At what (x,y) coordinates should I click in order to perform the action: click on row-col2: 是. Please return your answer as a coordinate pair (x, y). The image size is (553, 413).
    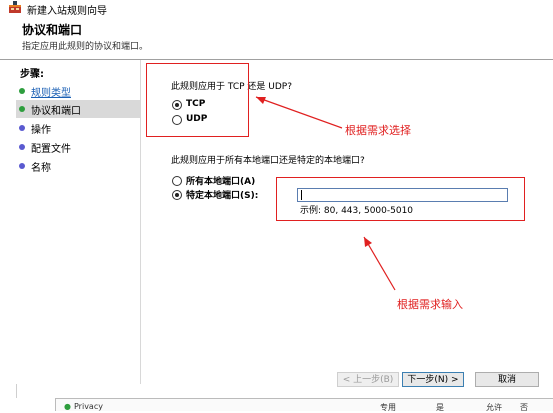
    Looking at the image, I should click on (440, 407).